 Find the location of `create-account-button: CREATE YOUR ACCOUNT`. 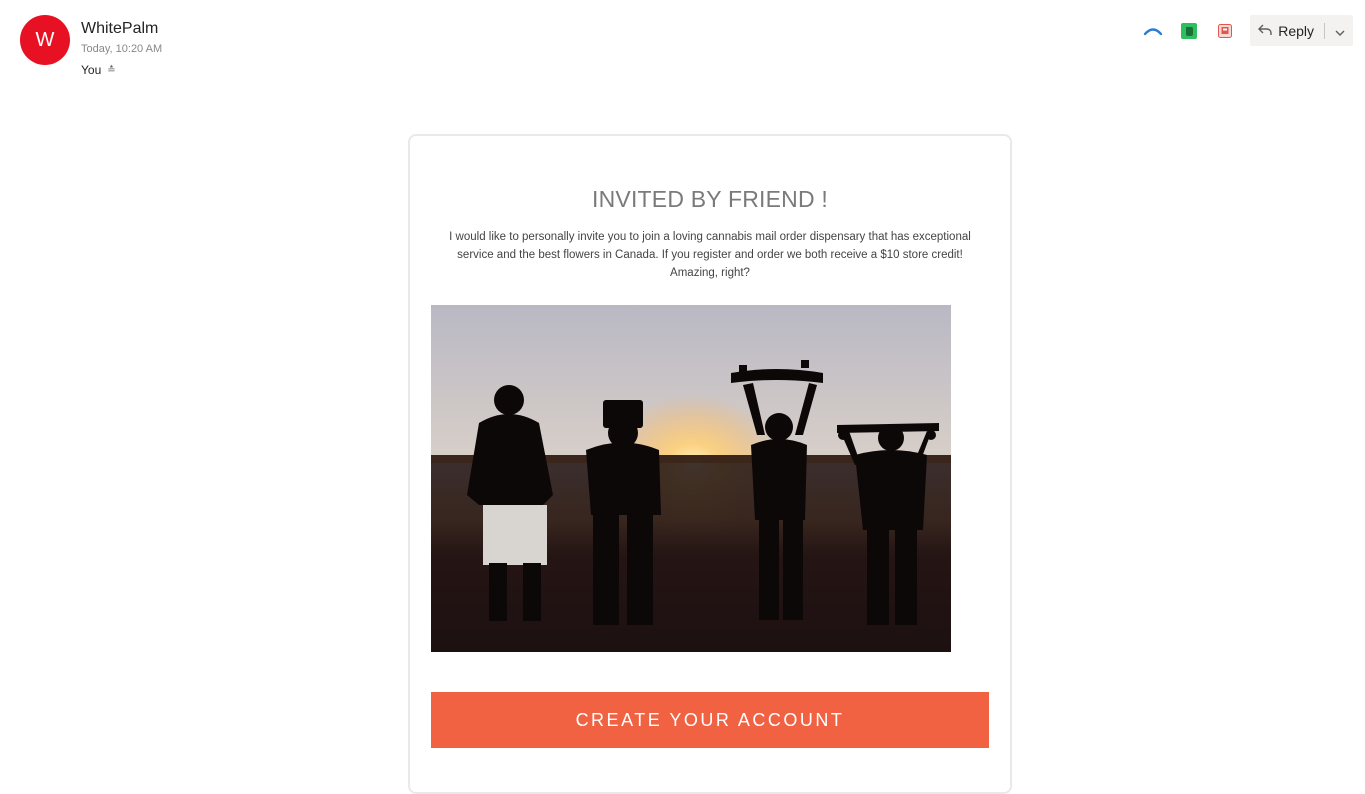

create-account-button: CREATE YOUR ACCOUNT is located at coordinates (710, 720).